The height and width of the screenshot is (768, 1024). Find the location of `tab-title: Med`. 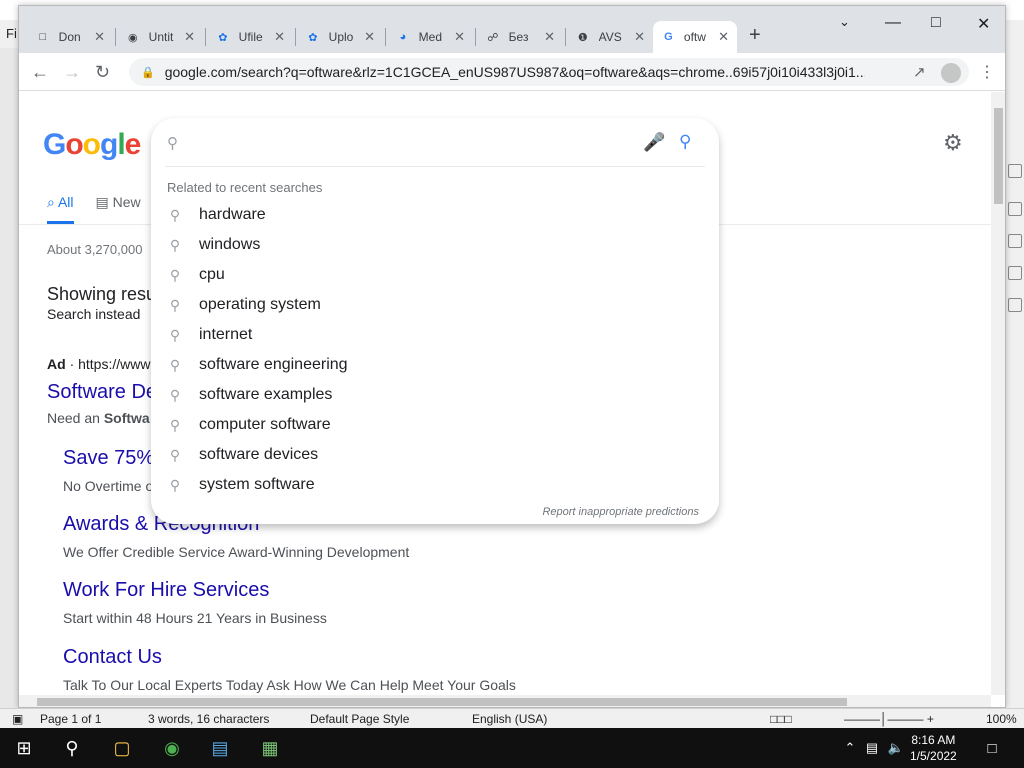

tab-title: Med is located at coordinates (430, 37).